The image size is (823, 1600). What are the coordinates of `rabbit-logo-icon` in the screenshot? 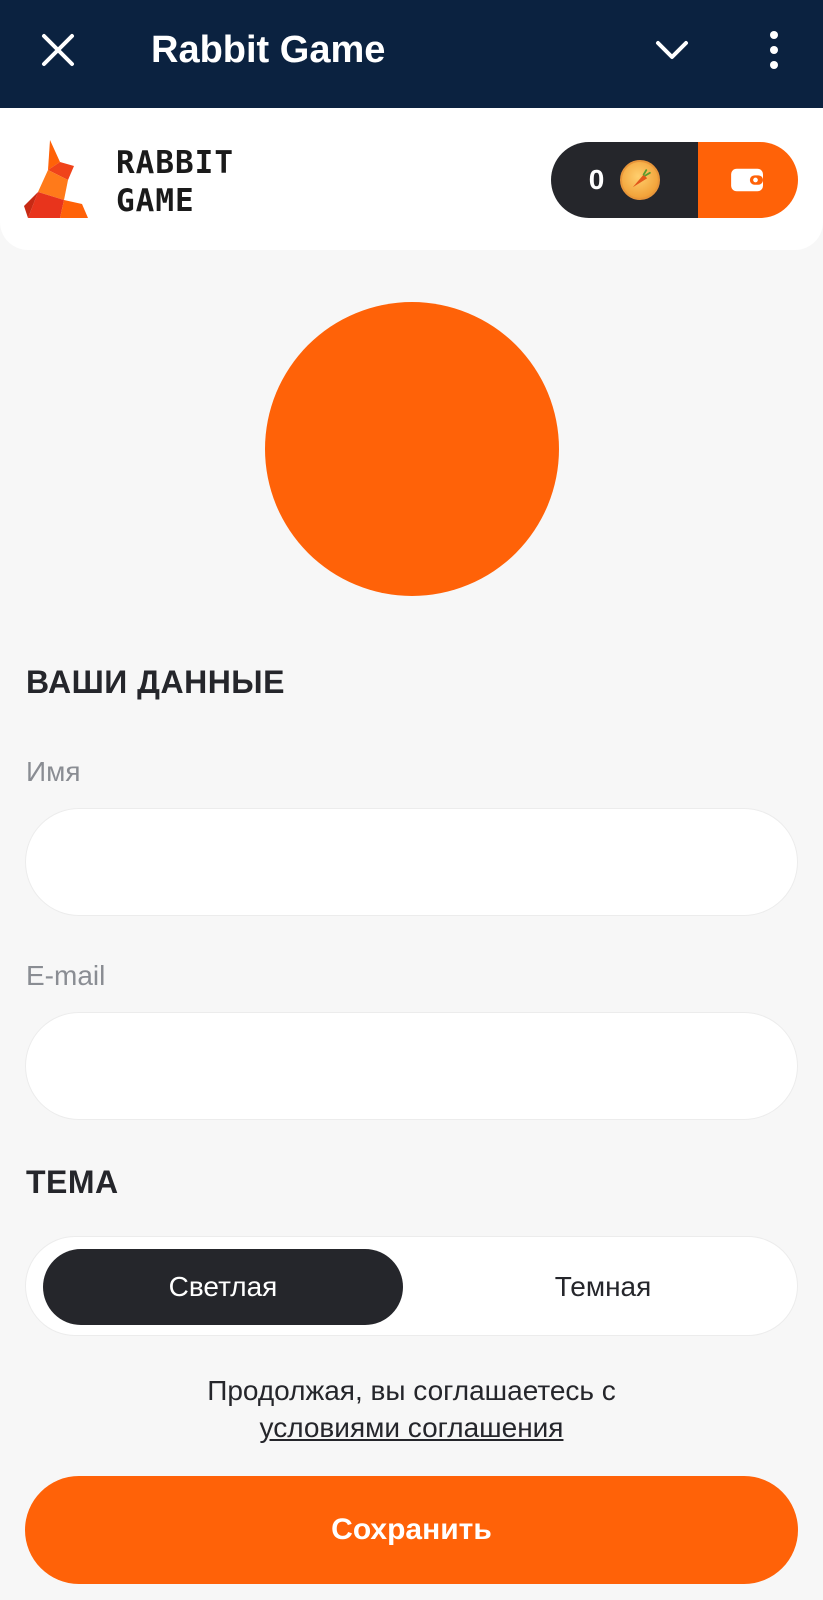 It's located at (56, 179).